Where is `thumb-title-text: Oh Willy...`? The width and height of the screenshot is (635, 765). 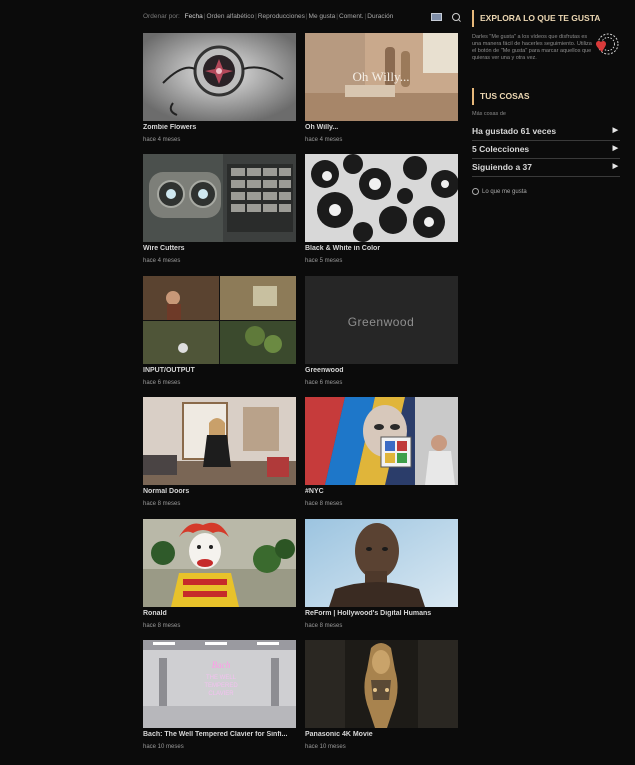
thumb-title-text: Oh Willy... is located at coordinates (381, 76).